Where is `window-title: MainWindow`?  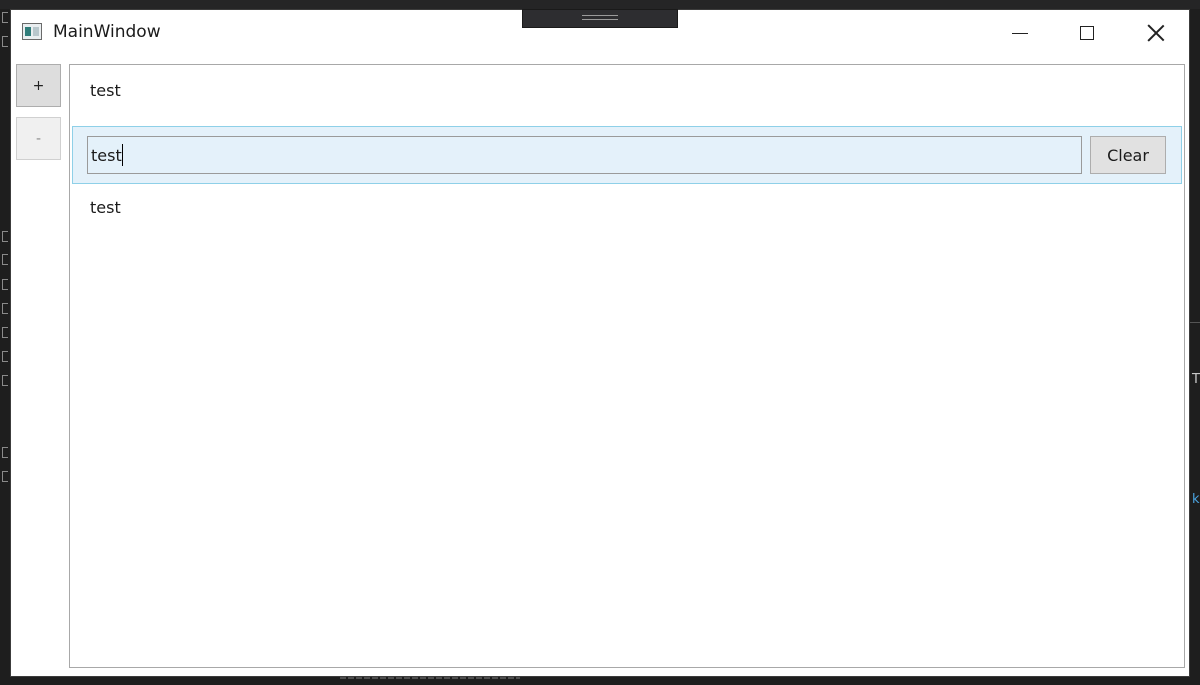 window-title: MainWindow is located at coordinates (107, 32).